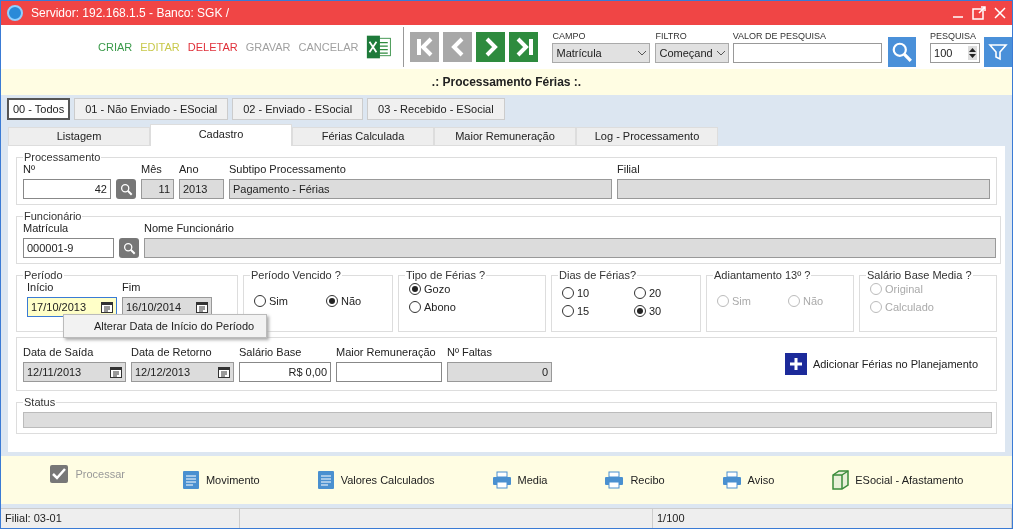 The width and height of the screenshot is (1013, 529). Describe the element at coordinates (212, 47) in the screenshot. I see `toolbar-action: DELETAR` at that location.